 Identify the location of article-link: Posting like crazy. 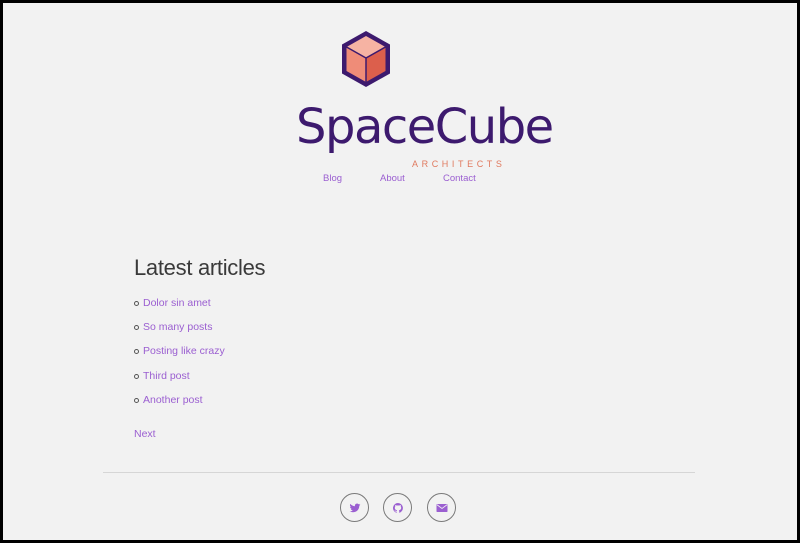
(184, 351).